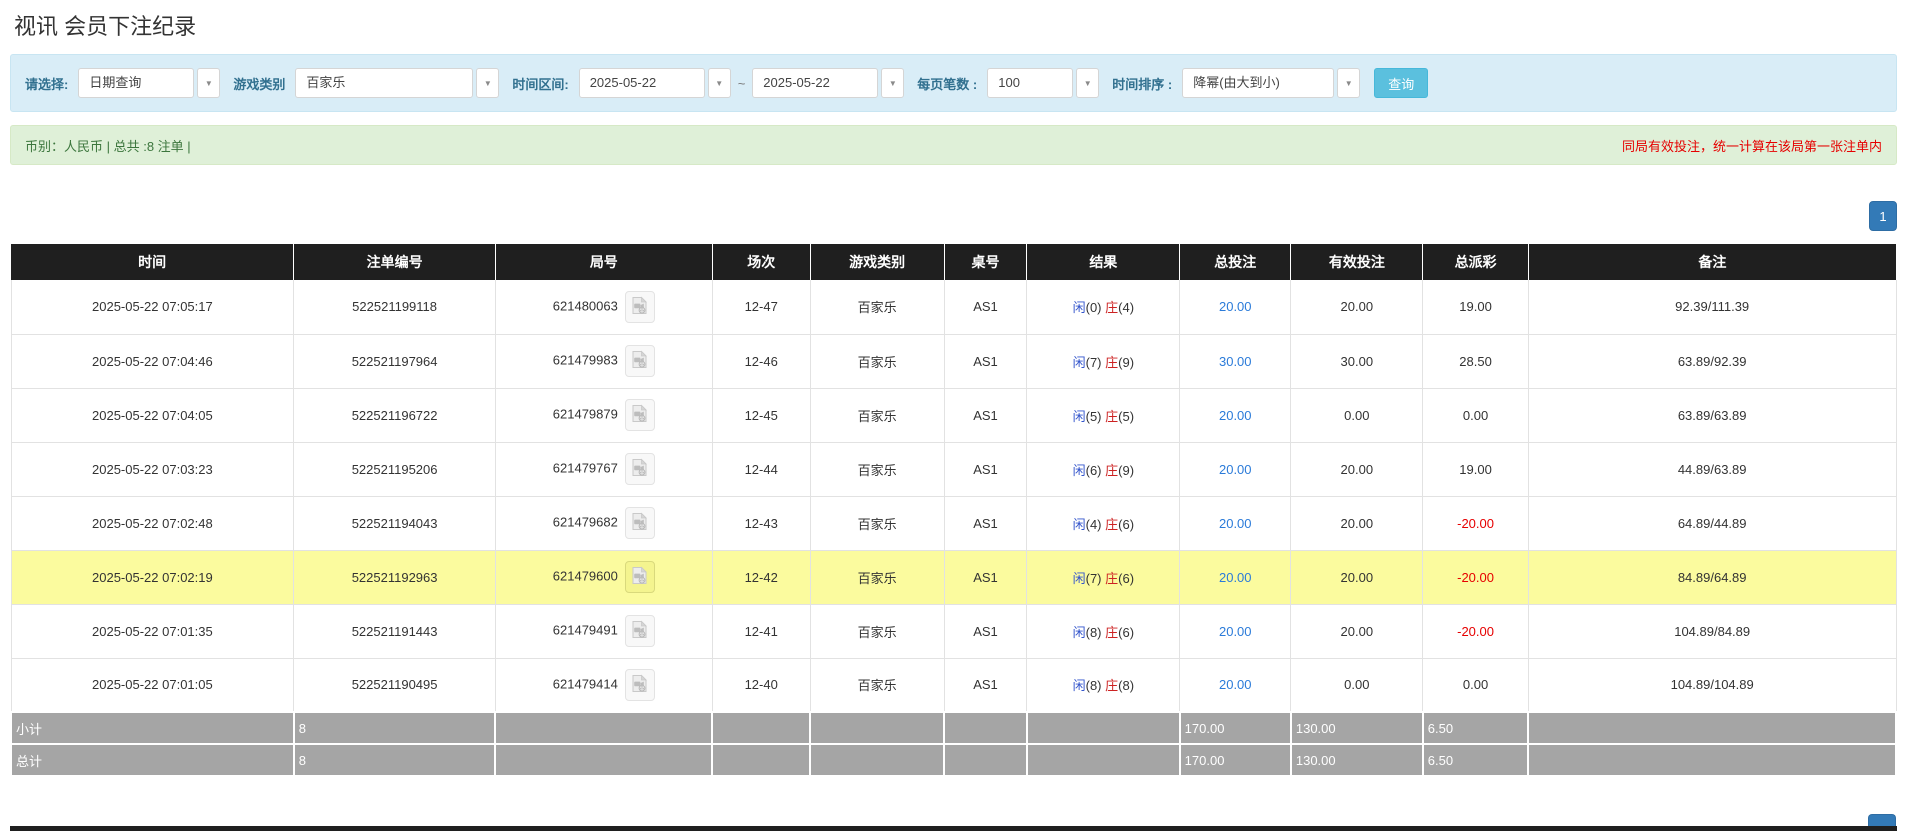  I want to click on cell-game-type: 百家乐, so click(877, 523).